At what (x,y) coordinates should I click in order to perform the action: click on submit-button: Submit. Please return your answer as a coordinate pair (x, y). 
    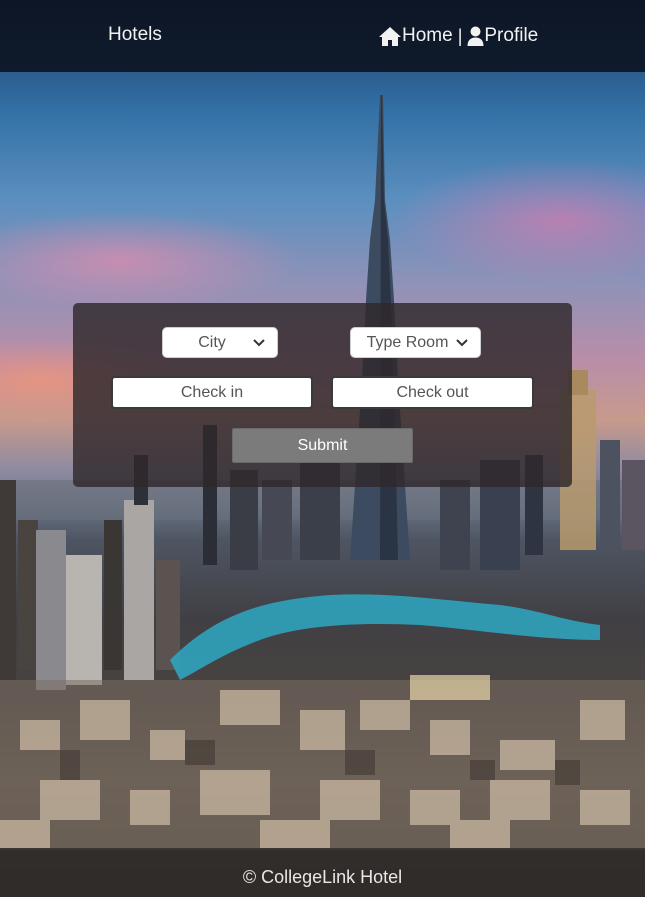
    Looking at the image, I should click on (322, 445).